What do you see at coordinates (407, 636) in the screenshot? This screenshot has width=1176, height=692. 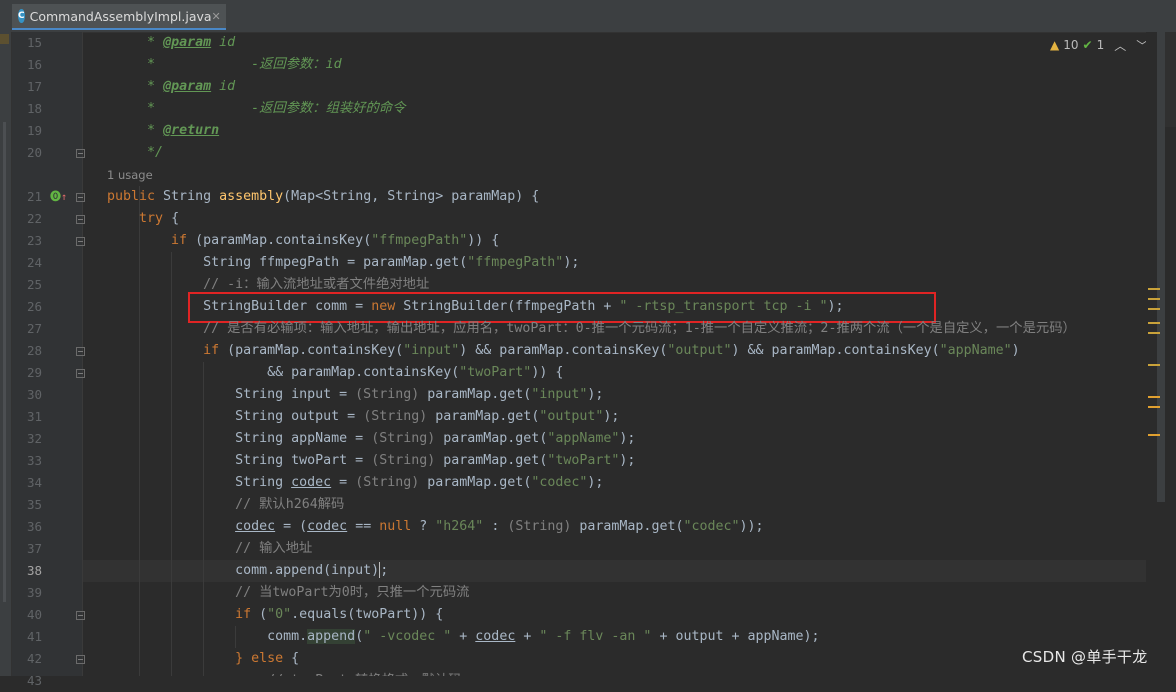 I see `code-token: " -vcodec "` at bounding box center [407, 636].